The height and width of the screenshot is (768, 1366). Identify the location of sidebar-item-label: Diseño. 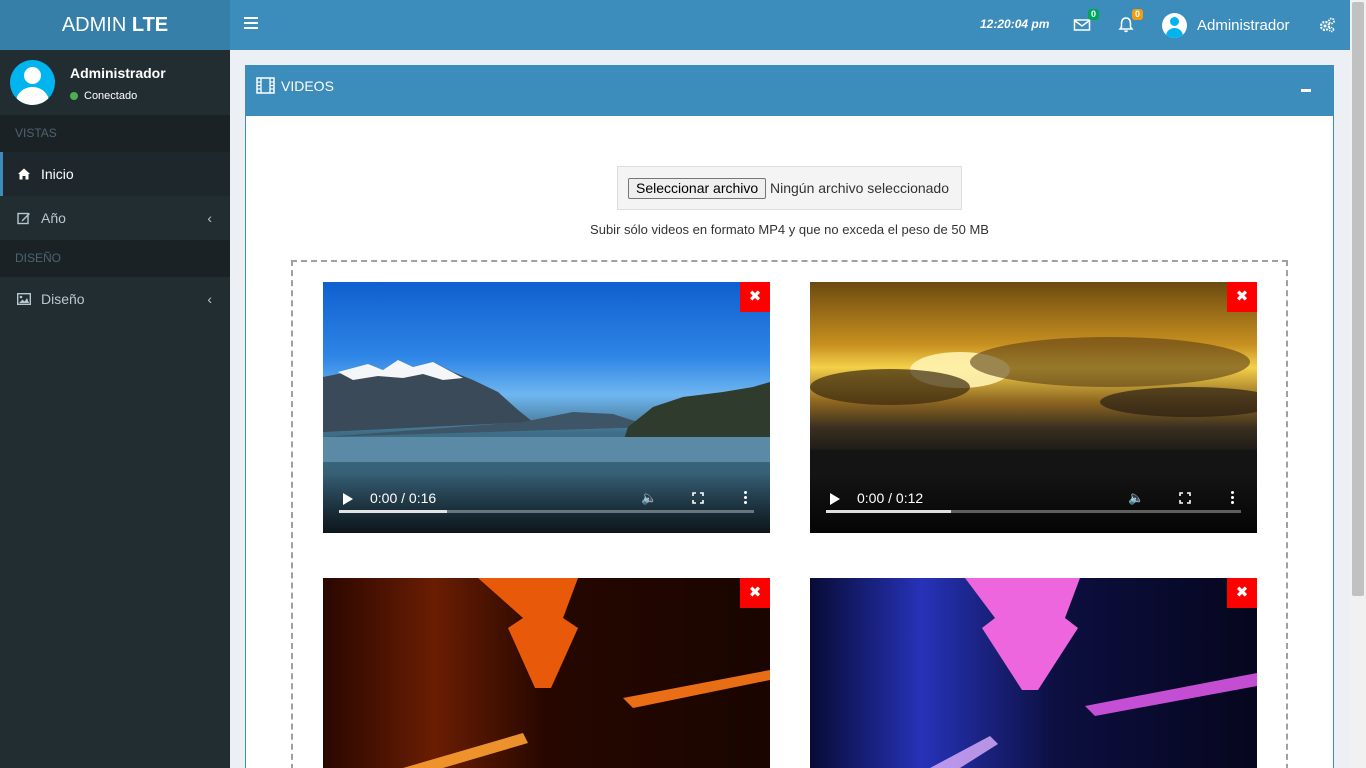
(63, 299).